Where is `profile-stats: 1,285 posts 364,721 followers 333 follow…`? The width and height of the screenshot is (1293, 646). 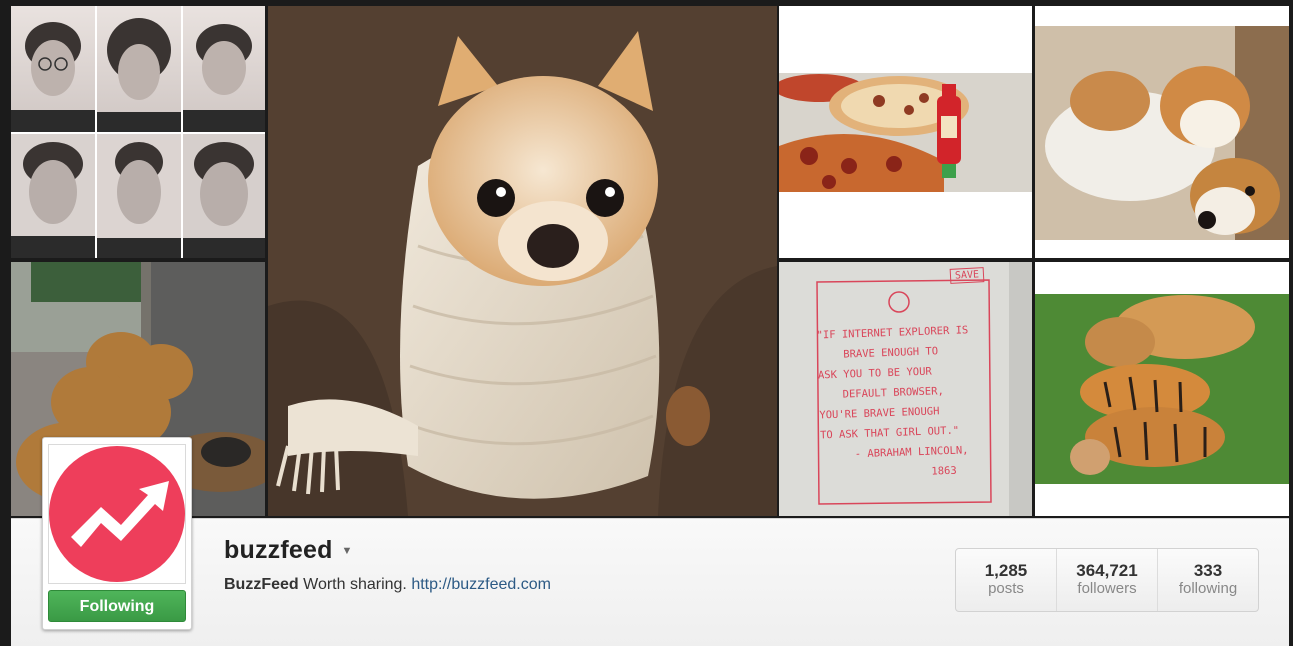
profile-stats: 1,285 posts 364,721 followers 333 follow… is located at coordinates (1107, 580).